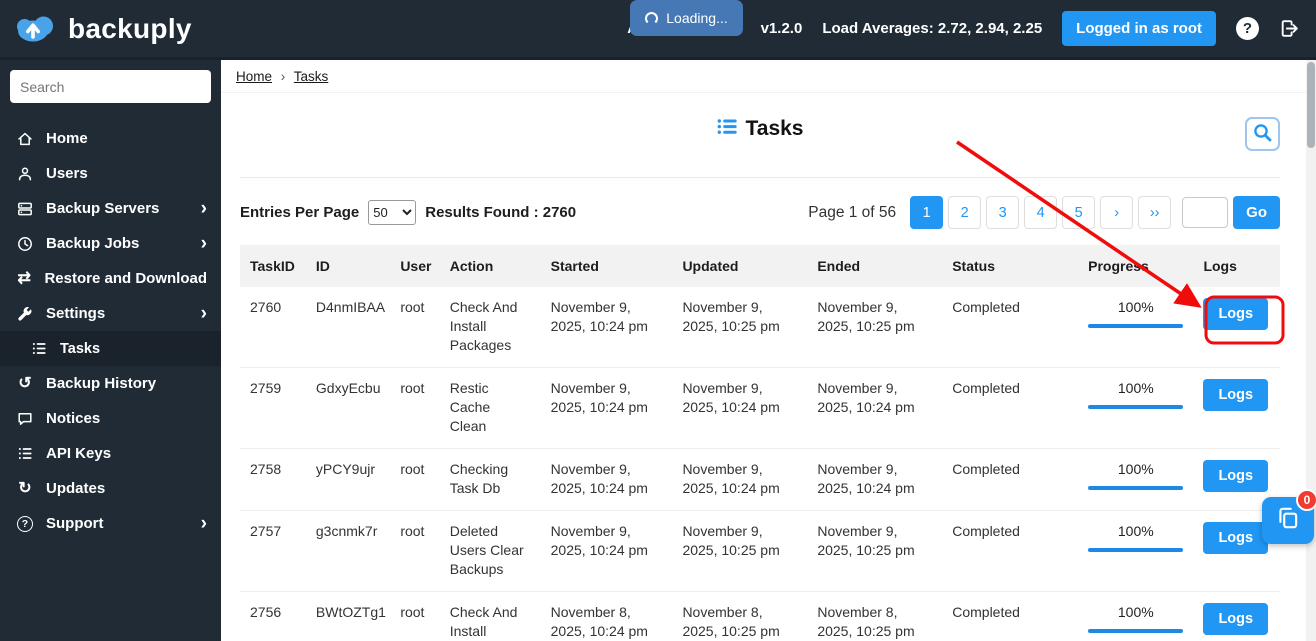 This screenshot has height=641, width=1316. I want to click on sidebar-item-users: Users, so click(110, 173).